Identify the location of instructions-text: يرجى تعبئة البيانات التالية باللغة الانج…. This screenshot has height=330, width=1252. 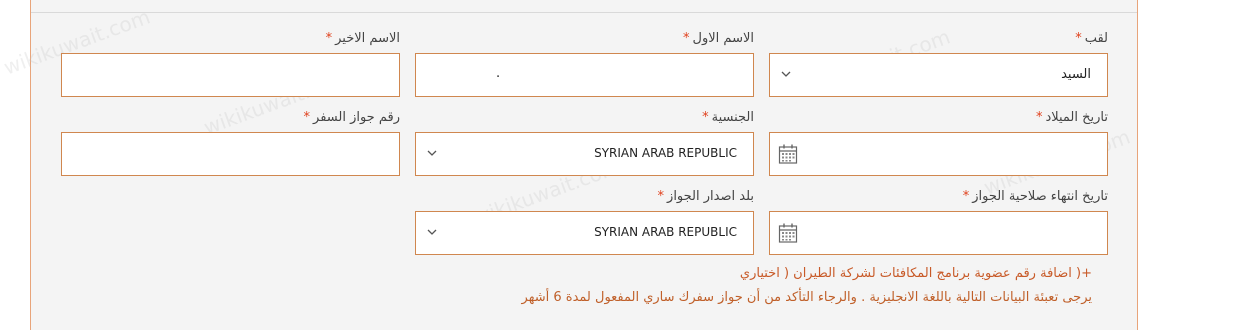
(806, 297).